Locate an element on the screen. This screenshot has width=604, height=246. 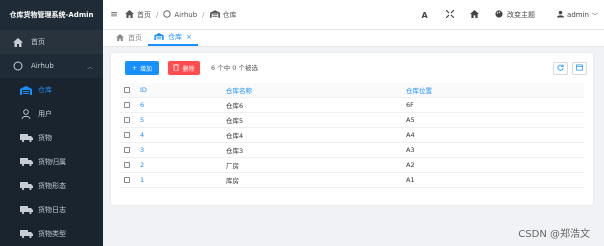
sidebar-group-label: Airhub is located at coordinates (42, 66).